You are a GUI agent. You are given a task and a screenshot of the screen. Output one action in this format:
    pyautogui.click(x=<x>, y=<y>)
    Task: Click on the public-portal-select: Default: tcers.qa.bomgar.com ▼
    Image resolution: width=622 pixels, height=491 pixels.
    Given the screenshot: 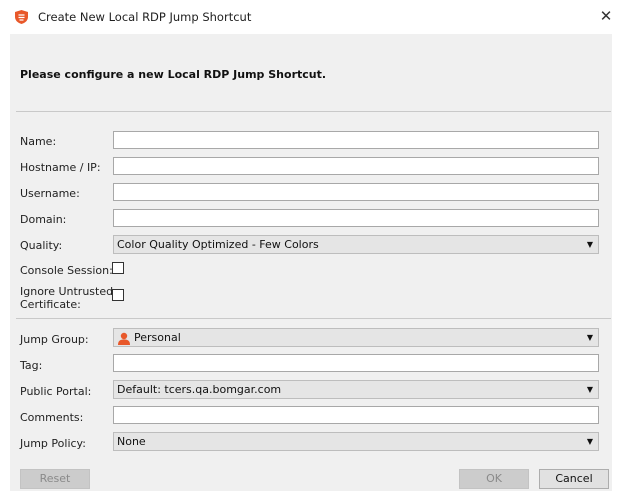 What is the action you would take?
    pyautogui.click(x=356, y=389)
    